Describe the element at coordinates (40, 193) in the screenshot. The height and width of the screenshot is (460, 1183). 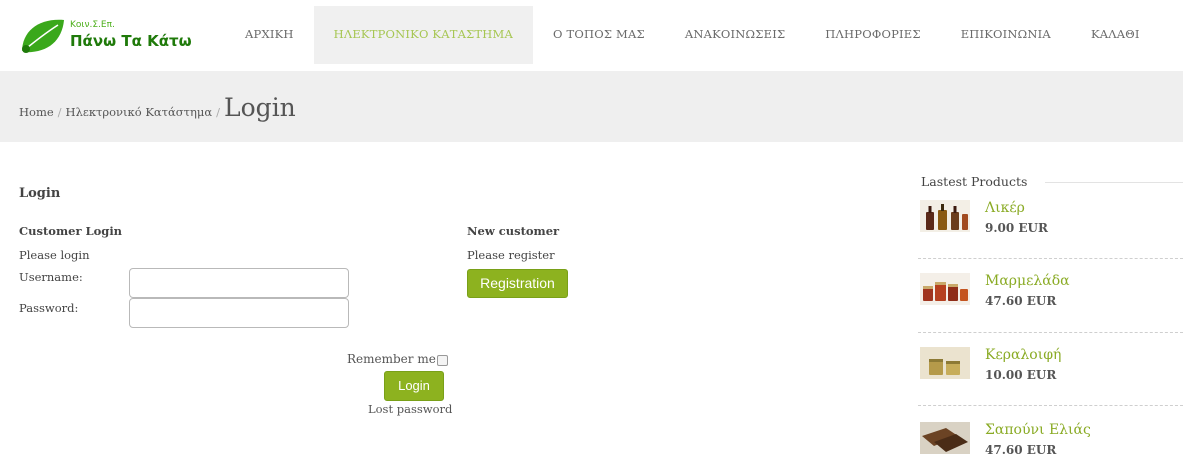
I see `login-heading: Login` at that location.